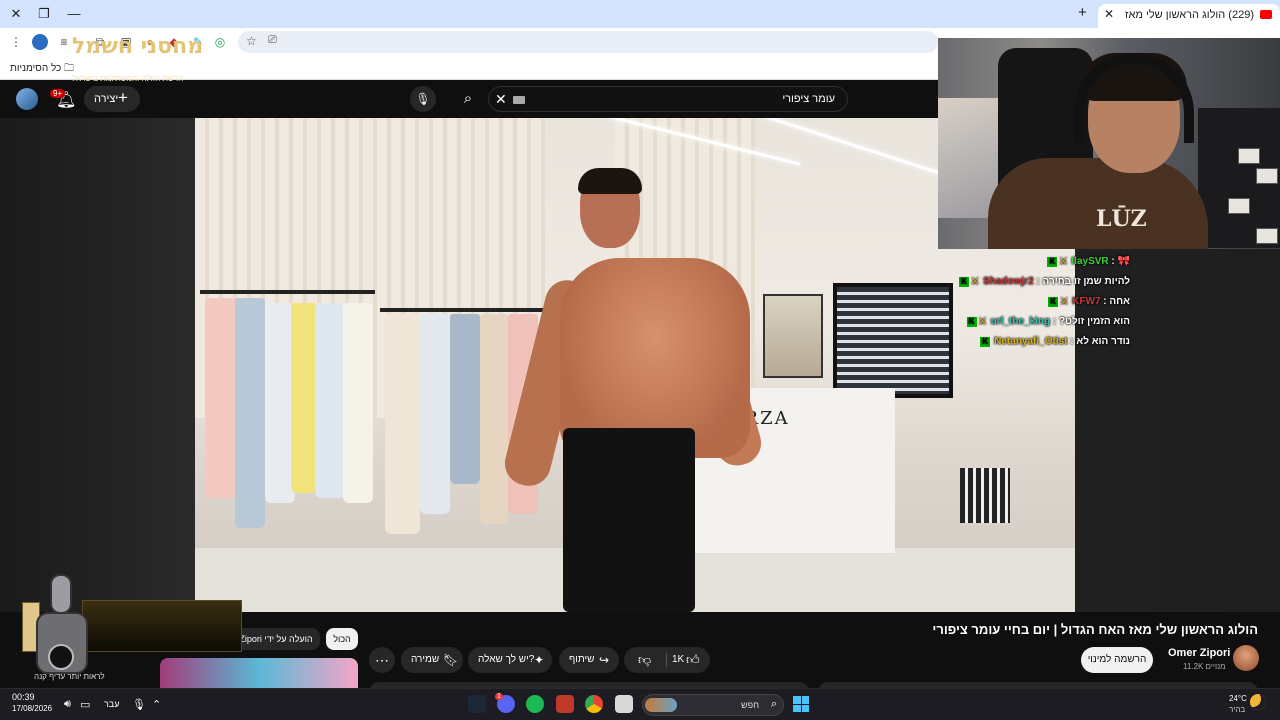  What do you see at coordinates (1109, 143) in the screenshot?
I see `streamer-webcam: LŪZ` at bounding box center [1109, 143].